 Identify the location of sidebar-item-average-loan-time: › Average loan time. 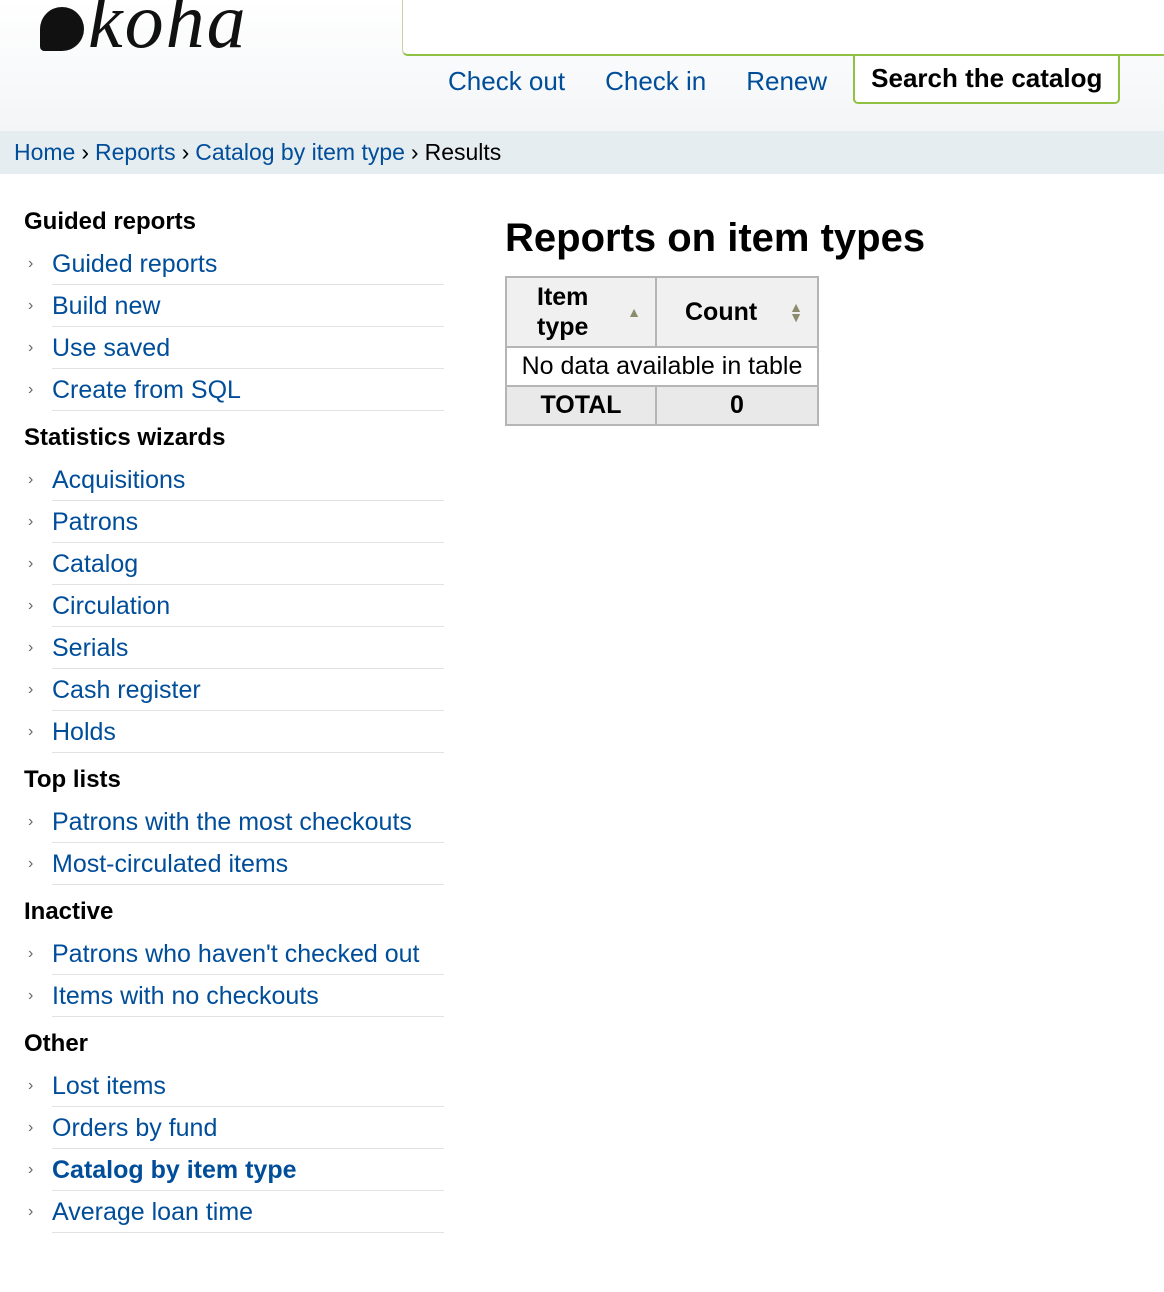
(234, 1212).